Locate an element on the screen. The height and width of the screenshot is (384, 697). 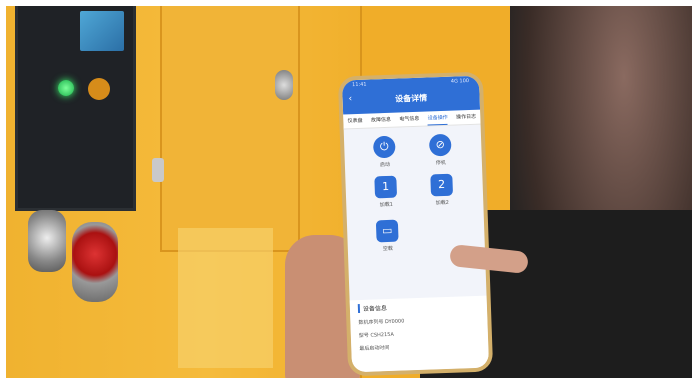
control-panel is located at coordinates (75, 105).